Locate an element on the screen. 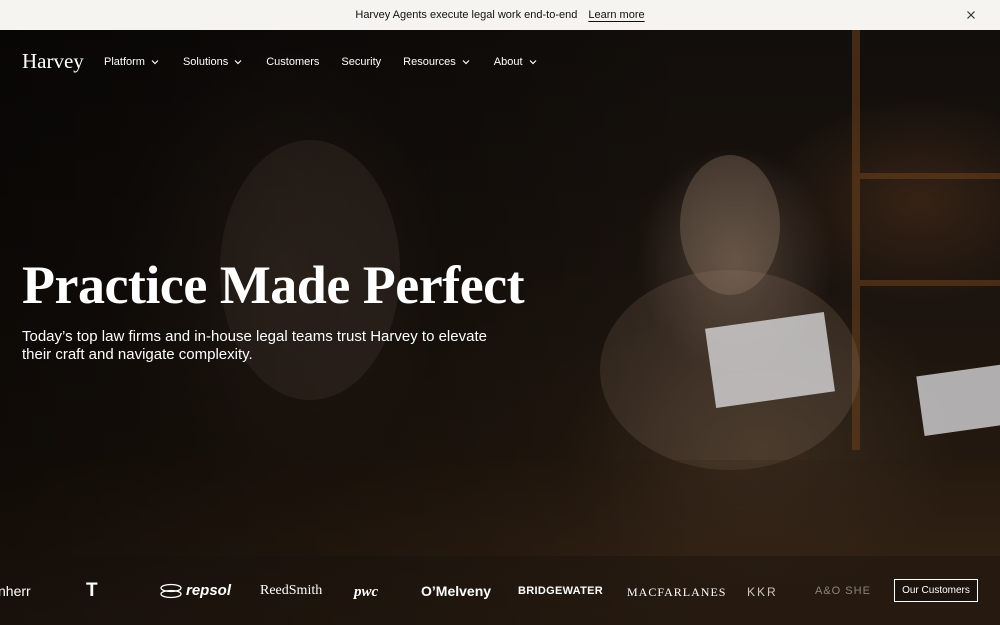 This screenshot has height=625, width=1000. client-logo-bridgewater: BRIDGEWATER is located at coordinates (560, 591).